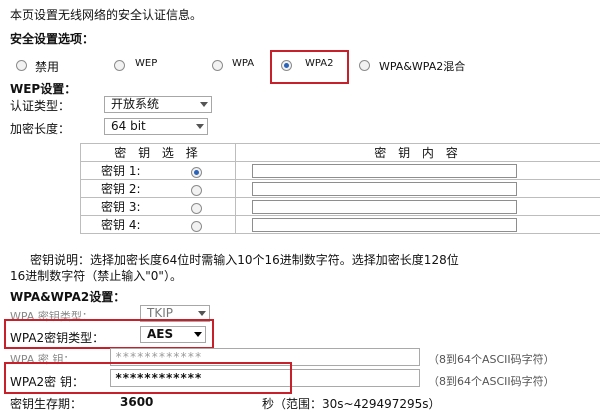  What do you see at coordinates (135, 104) in the screenshot?
I see `auth-type-value: 开放系统` at bounding box center [135, 104].